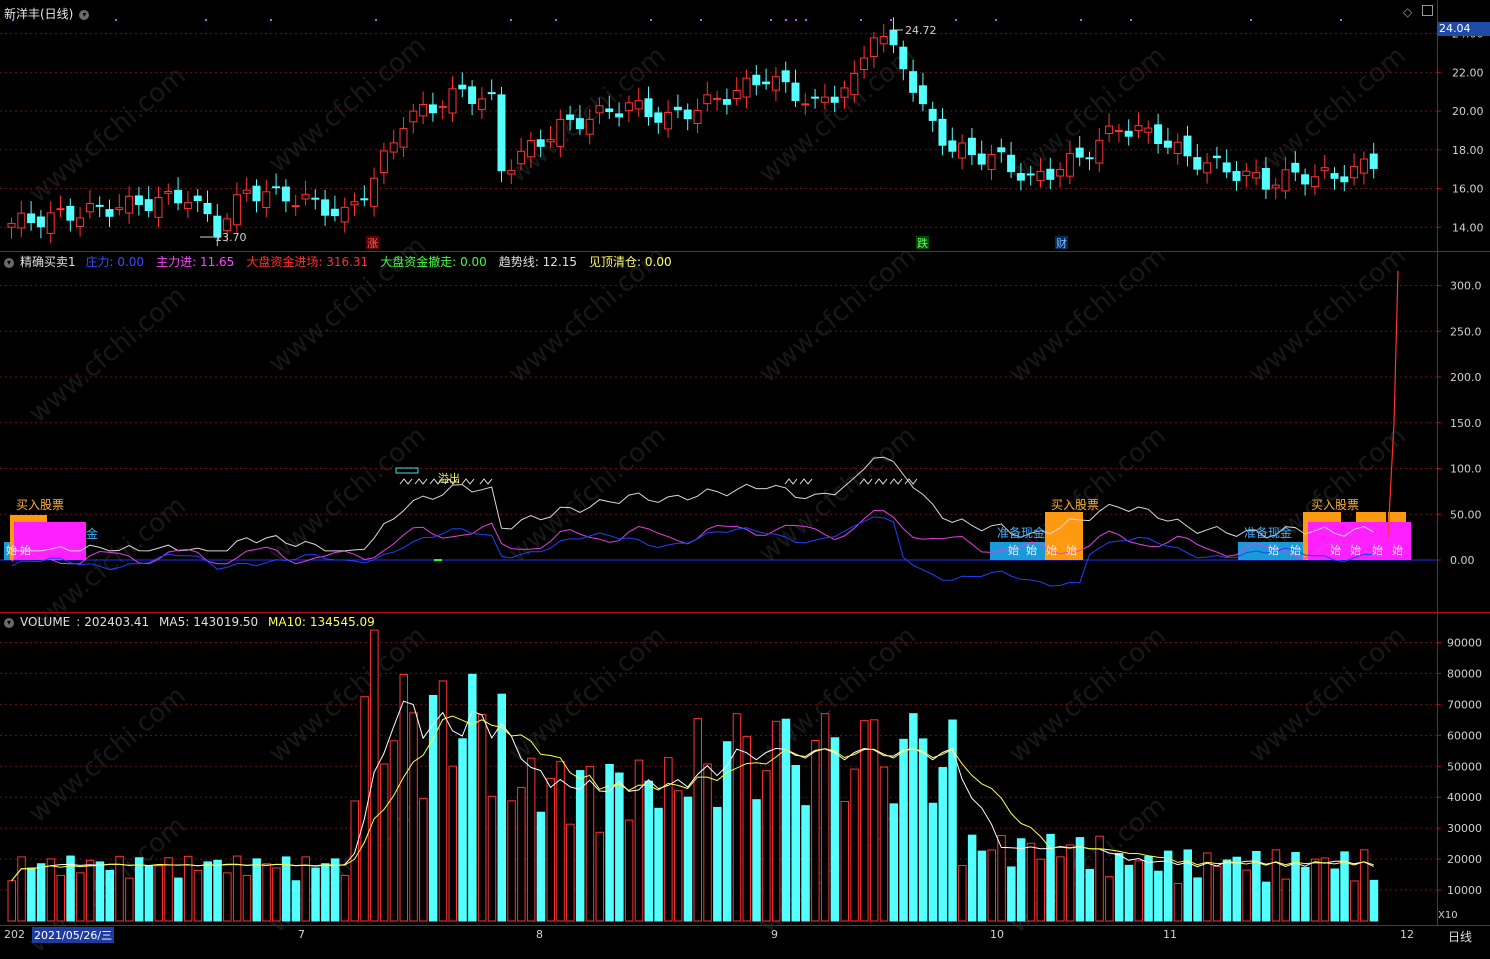 The image size is (1490, 959). What do you see at coordinates (1464, 642) in the screenshot?
I see `y-tick-label: 90000` at bounding box center [1464, 642].